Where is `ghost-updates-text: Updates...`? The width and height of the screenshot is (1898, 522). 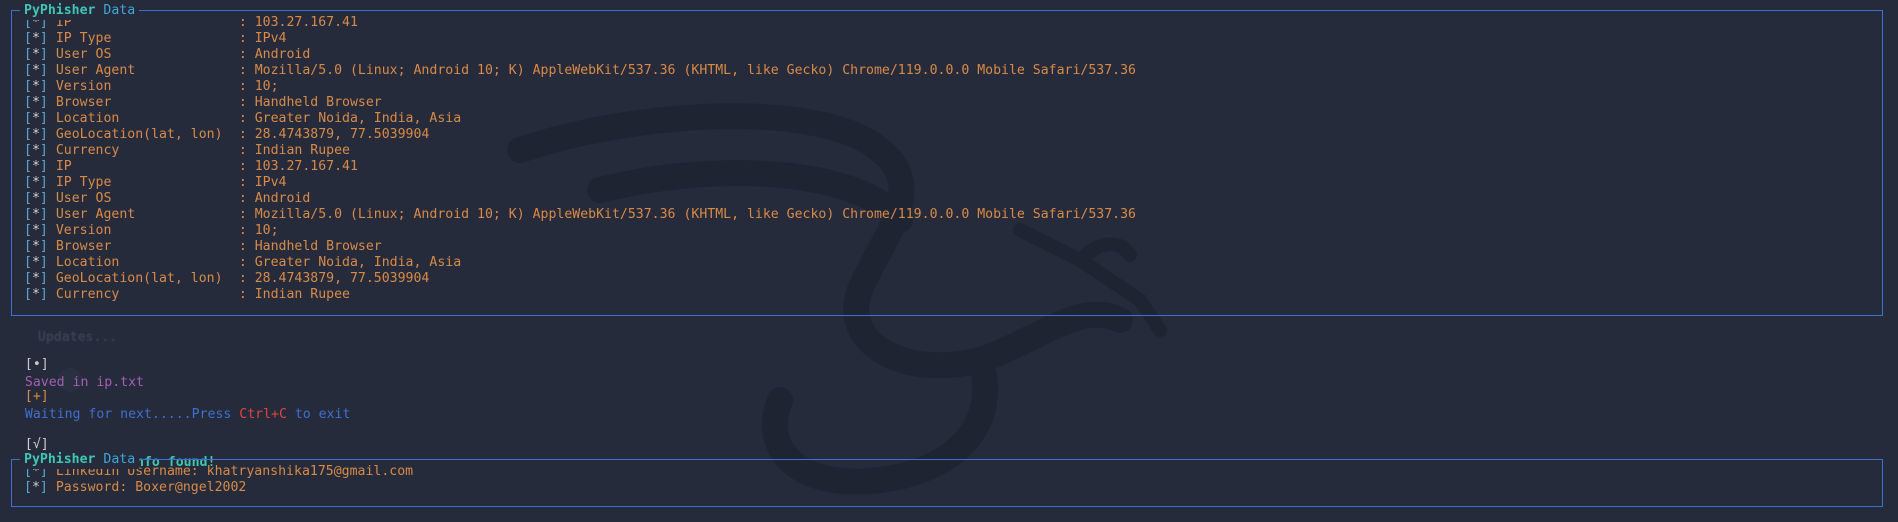 ghost-updates-text: Updates... is located at coordinates (69, 328).